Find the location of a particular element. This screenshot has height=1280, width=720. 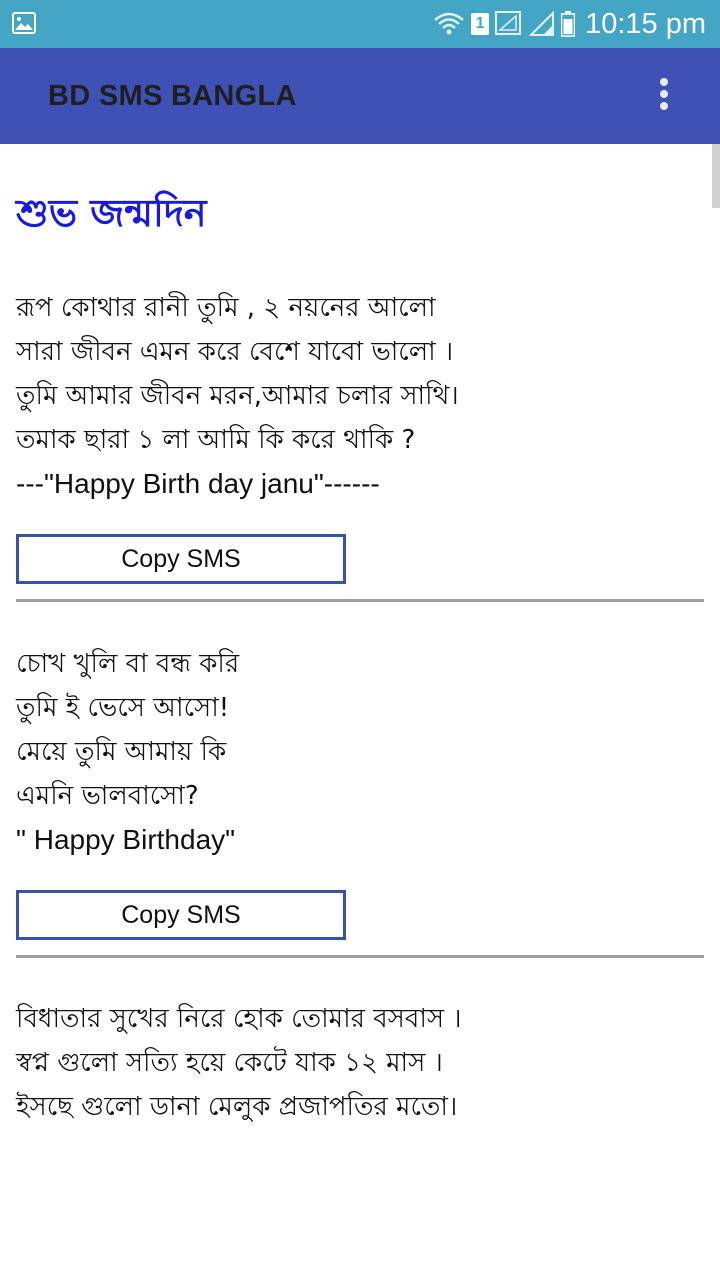

sms-line: সারা জীবন এমন করে বেশে যাবো ভালো । is located at coordinates (235, 352).